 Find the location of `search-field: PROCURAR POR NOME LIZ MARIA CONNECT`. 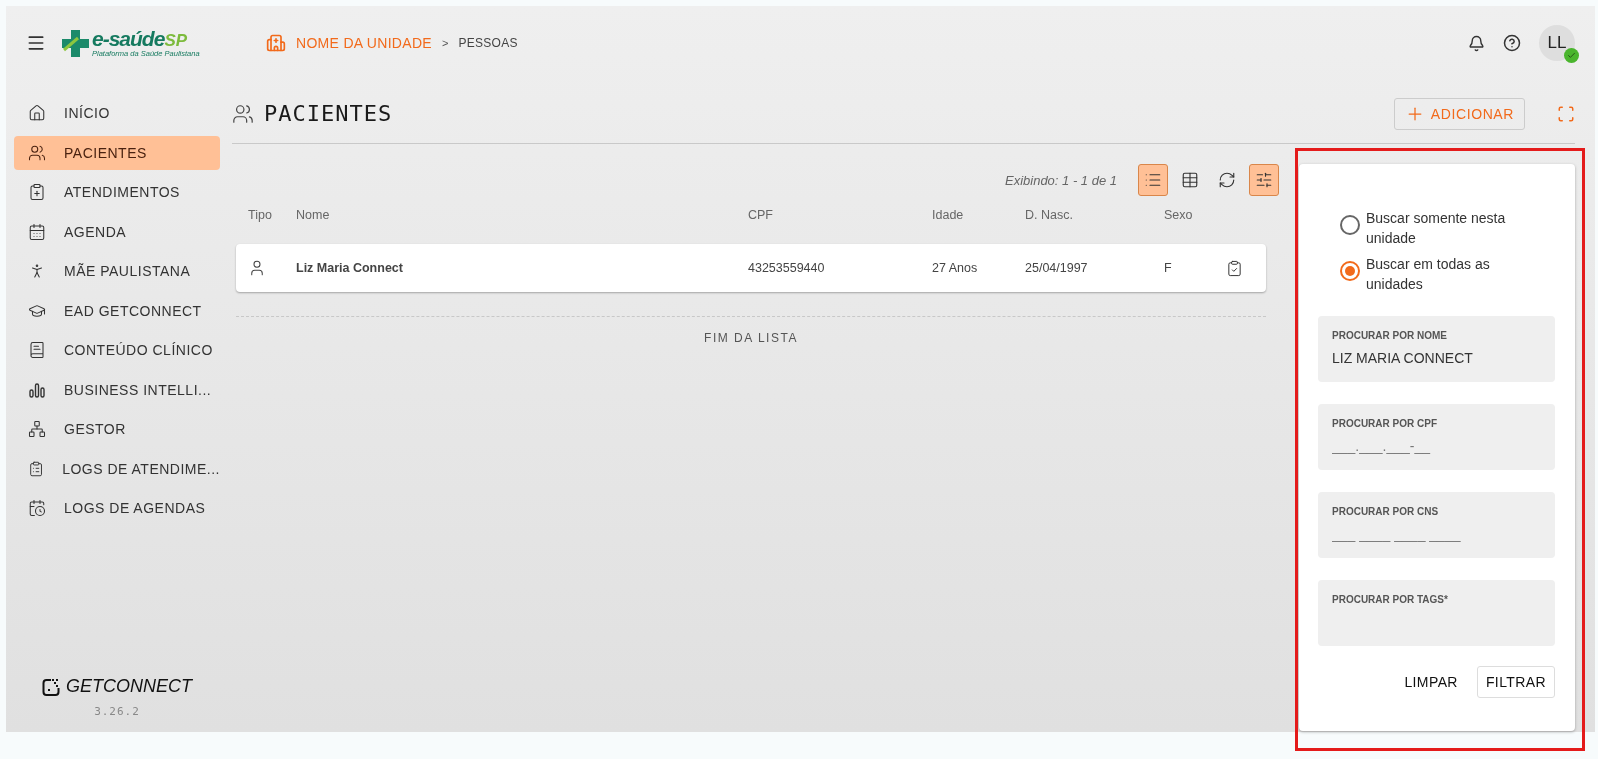

search-field: PROCURAR POR NOME LIZ MARIA CONNECT is located at coordinates (1436, 349).